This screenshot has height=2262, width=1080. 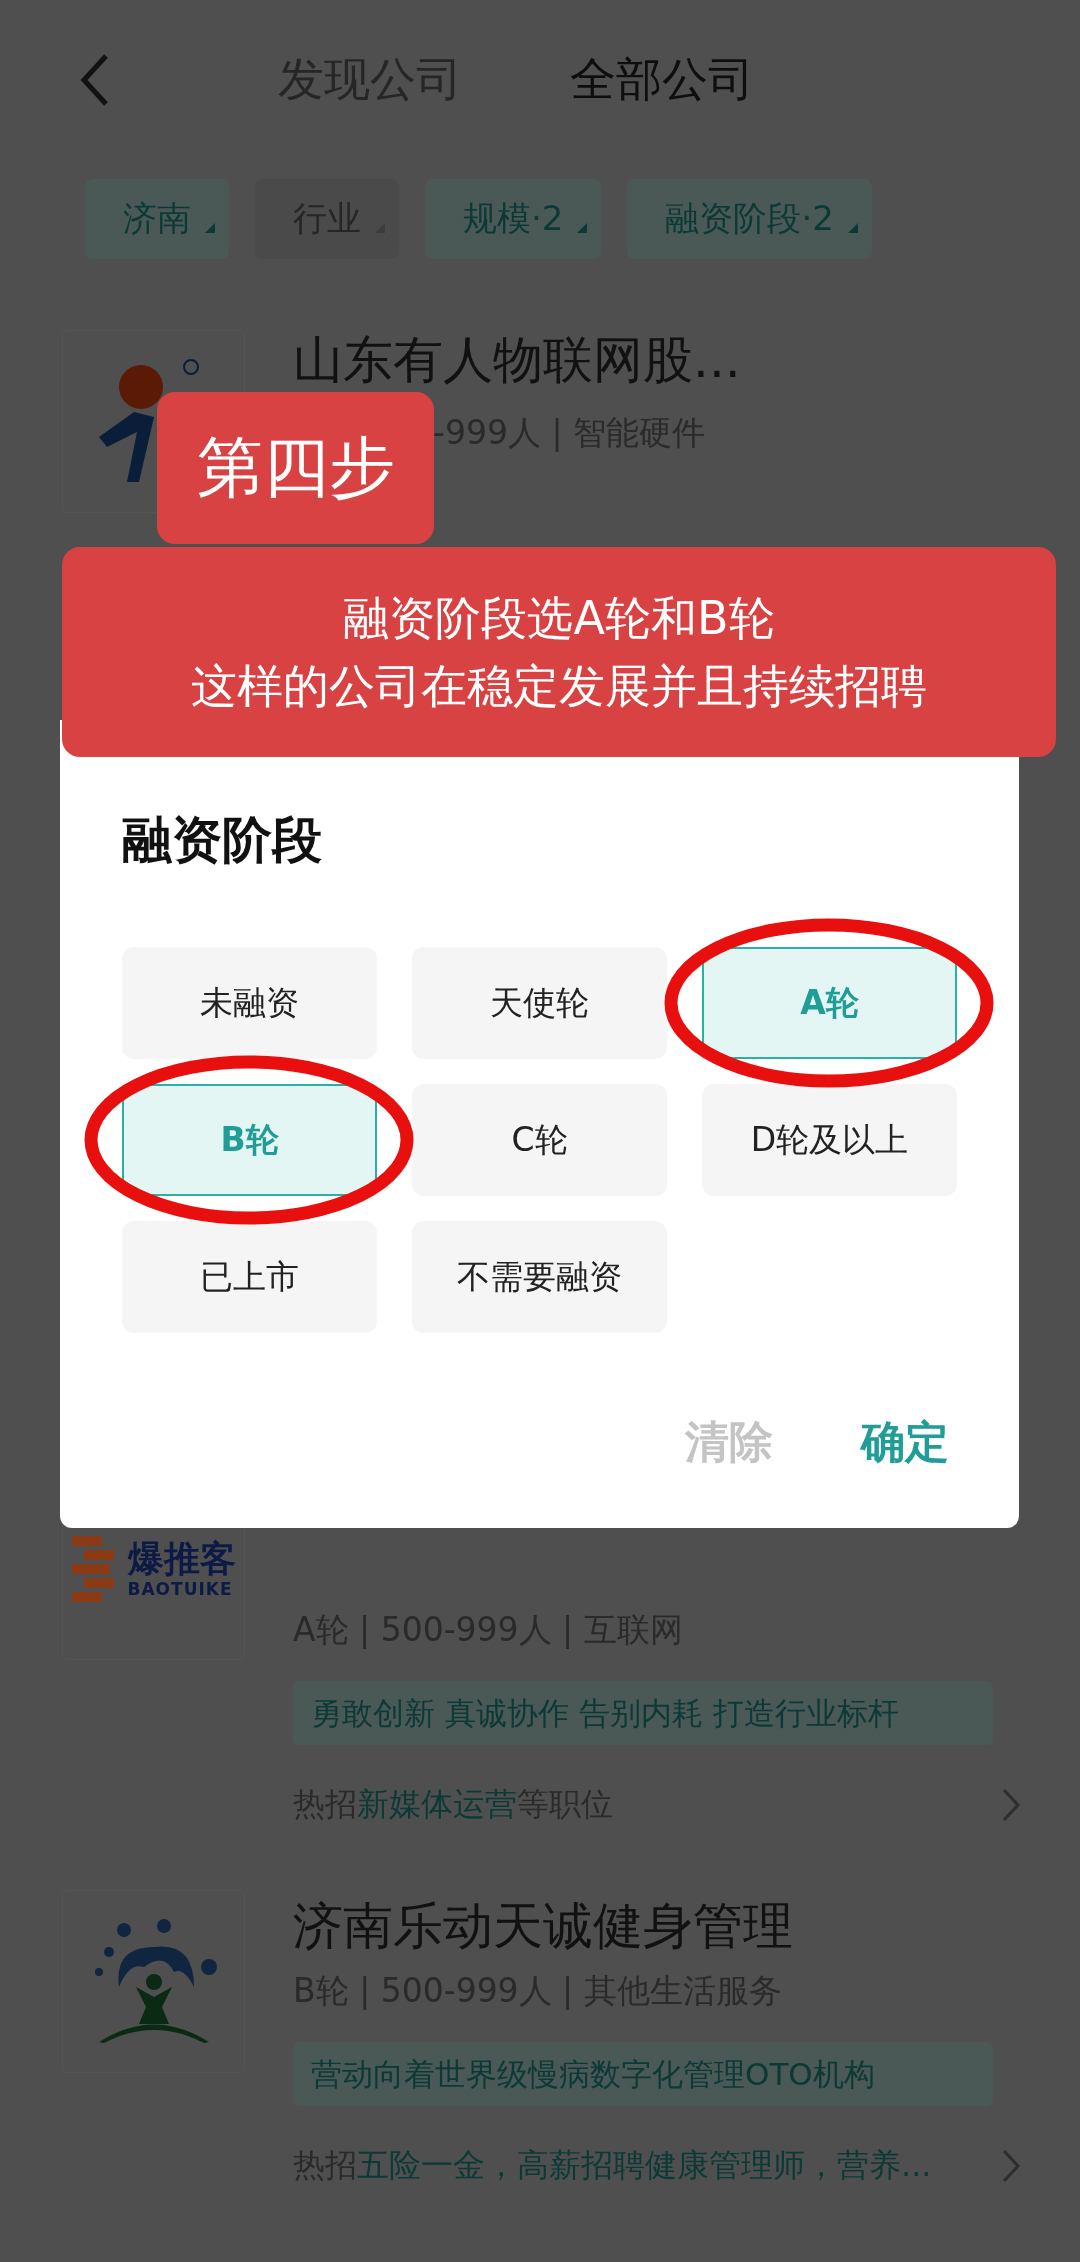 What do you see at coordinates (662, 80) in the screenshot?
I see `header-tab: 全部公司` at bounding box center [662, 80].